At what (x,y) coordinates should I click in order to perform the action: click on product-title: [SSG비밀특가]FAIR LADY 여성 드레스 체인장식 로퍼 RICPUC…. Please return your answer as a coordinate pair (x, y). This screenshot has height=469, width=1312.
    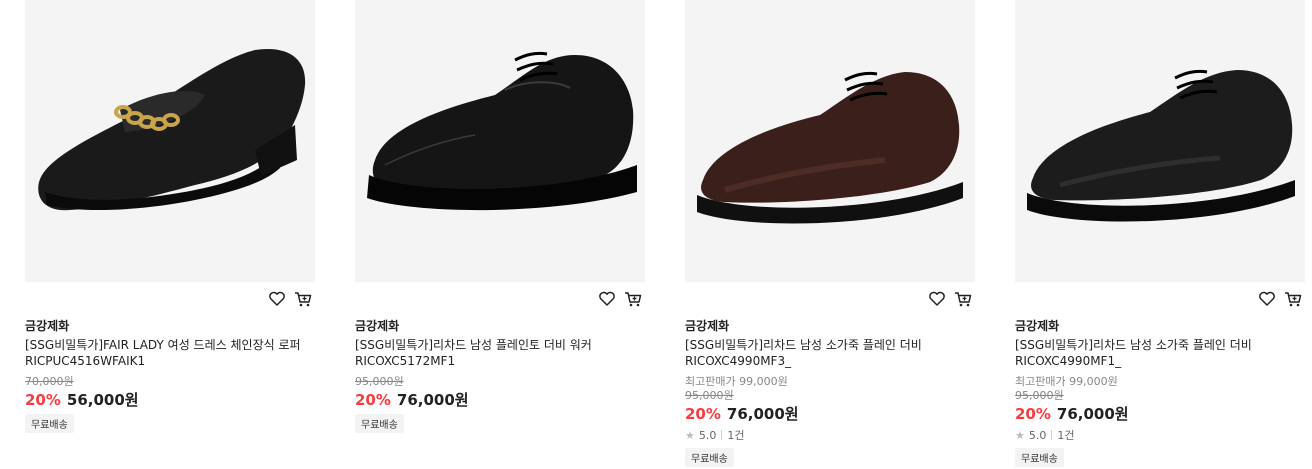
    Looking at the image, I should click on (165, 353).